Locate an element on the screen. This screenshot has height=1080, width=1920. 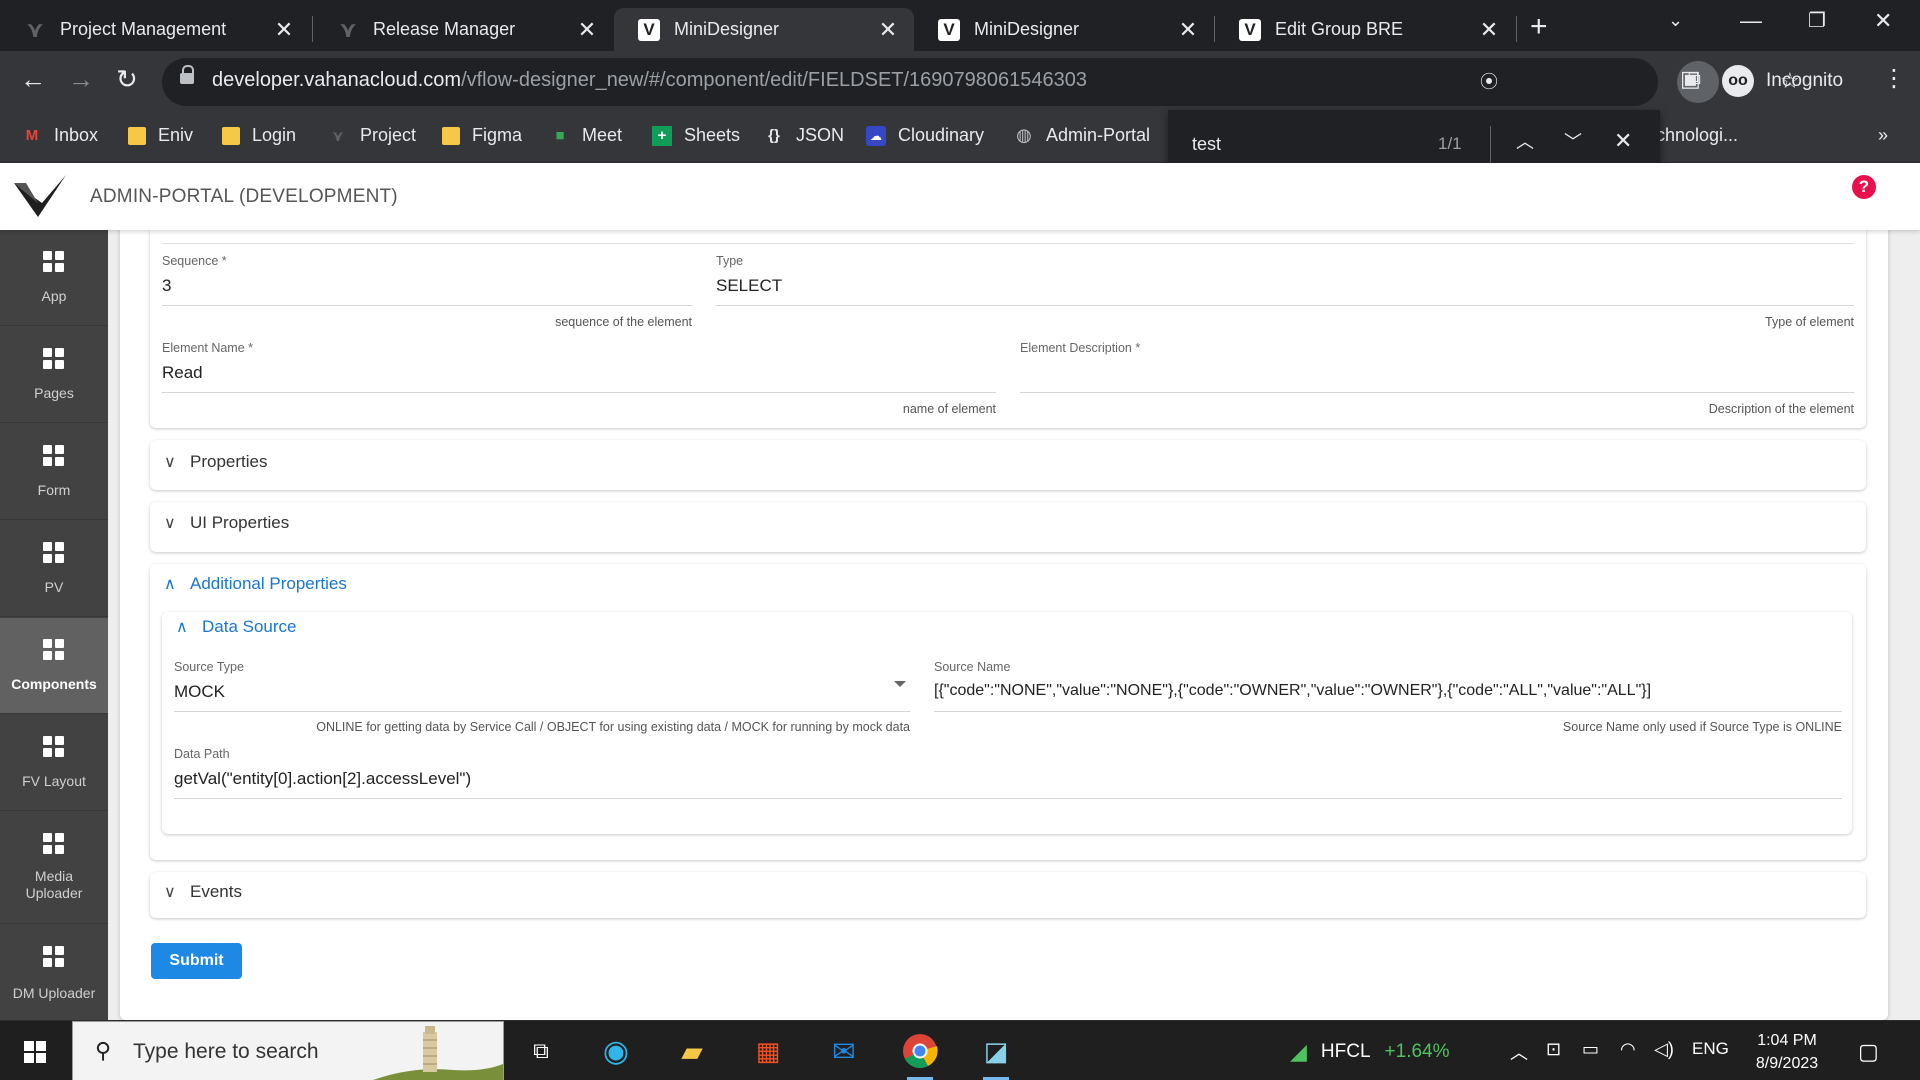
additional-properties-expander: ∧ Additional Properties is located at coordinates (255, 584).